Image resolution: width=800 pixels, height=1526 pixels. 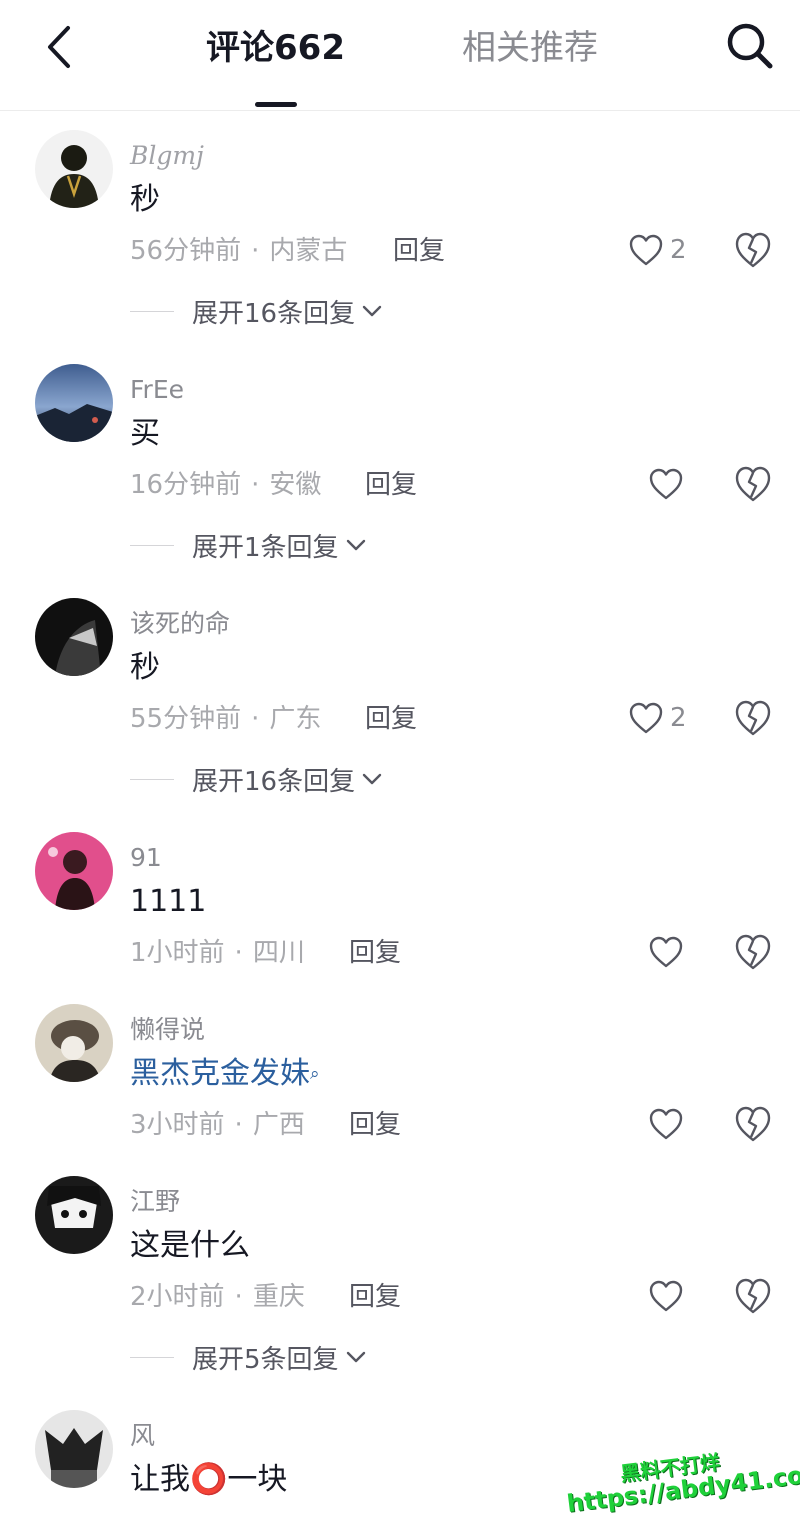 I want to click on comment-location: 重庆, so click(x=278, y=1297).